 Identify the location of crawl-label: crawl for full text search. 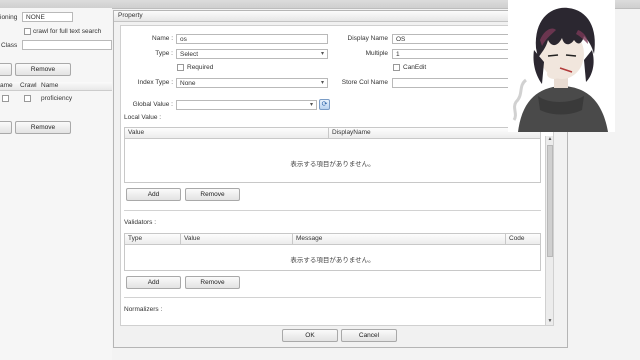
(67, 31).